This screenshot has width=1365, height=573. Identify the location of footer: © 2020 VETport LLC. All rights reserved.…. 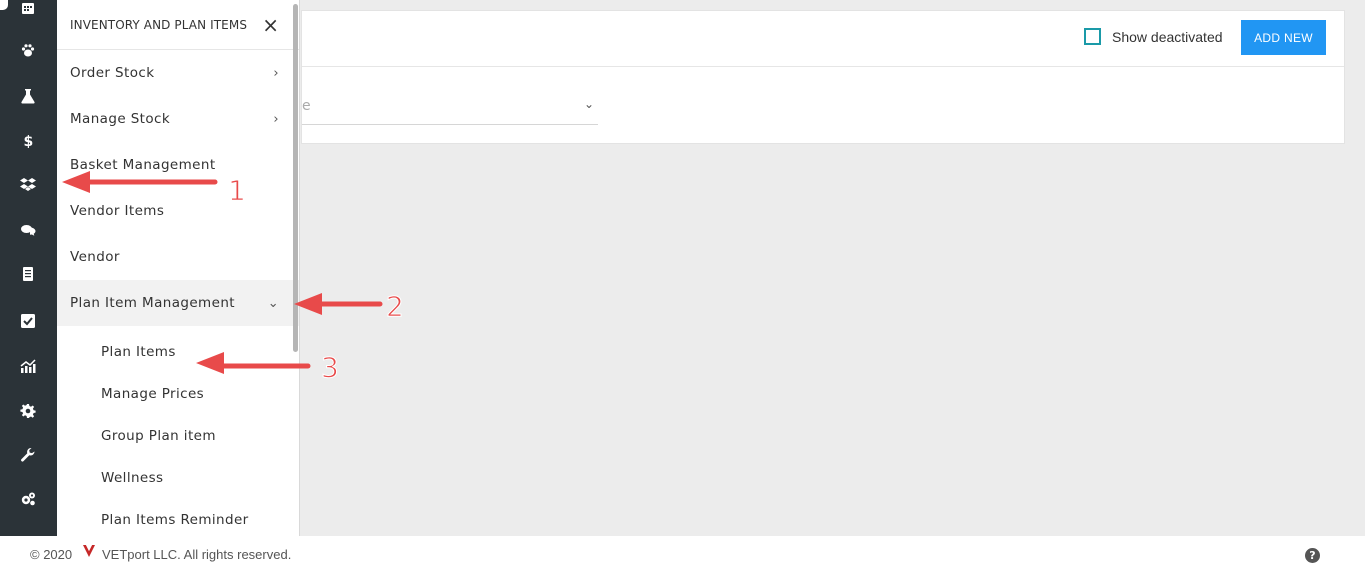
(682, 554).